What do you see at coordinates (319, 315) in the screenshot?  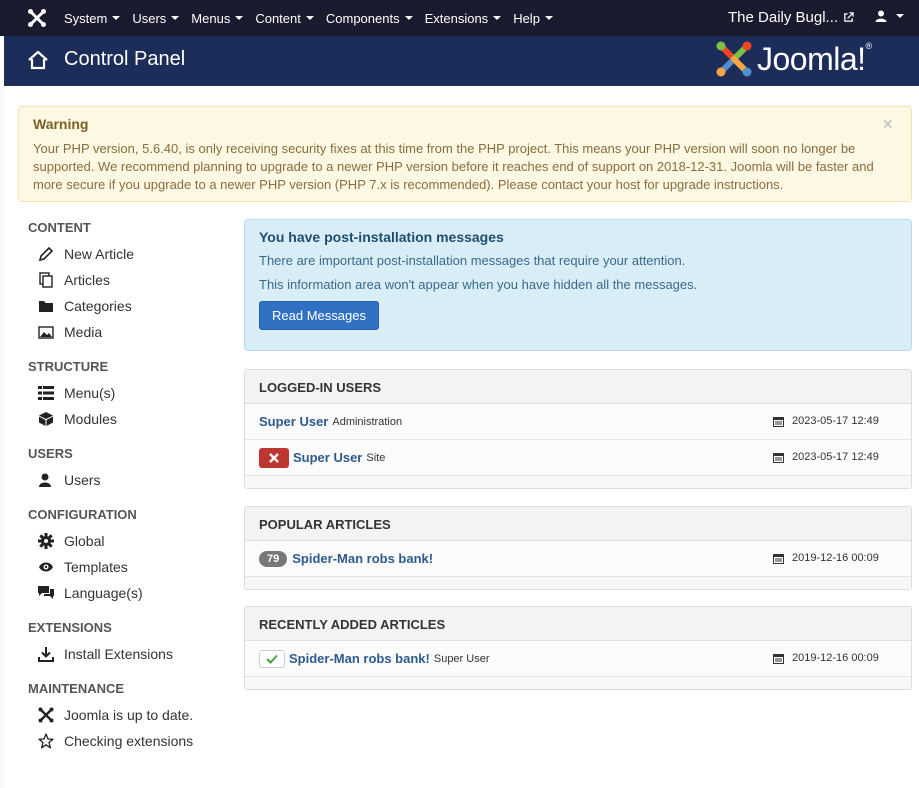 I see `read-messages-button: Read Messages` at bounding box center [319, 315].